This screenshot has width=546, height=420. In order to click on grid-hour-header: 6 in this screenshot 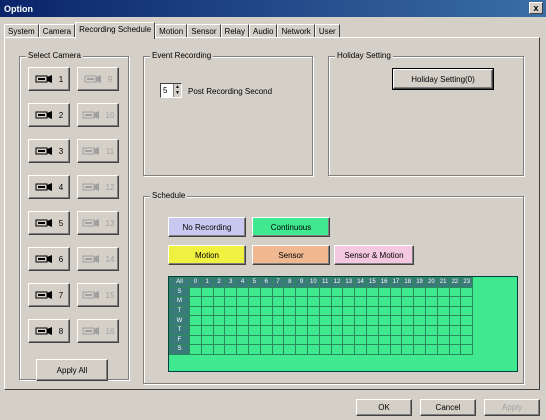, I will do `click(266, 282)`.